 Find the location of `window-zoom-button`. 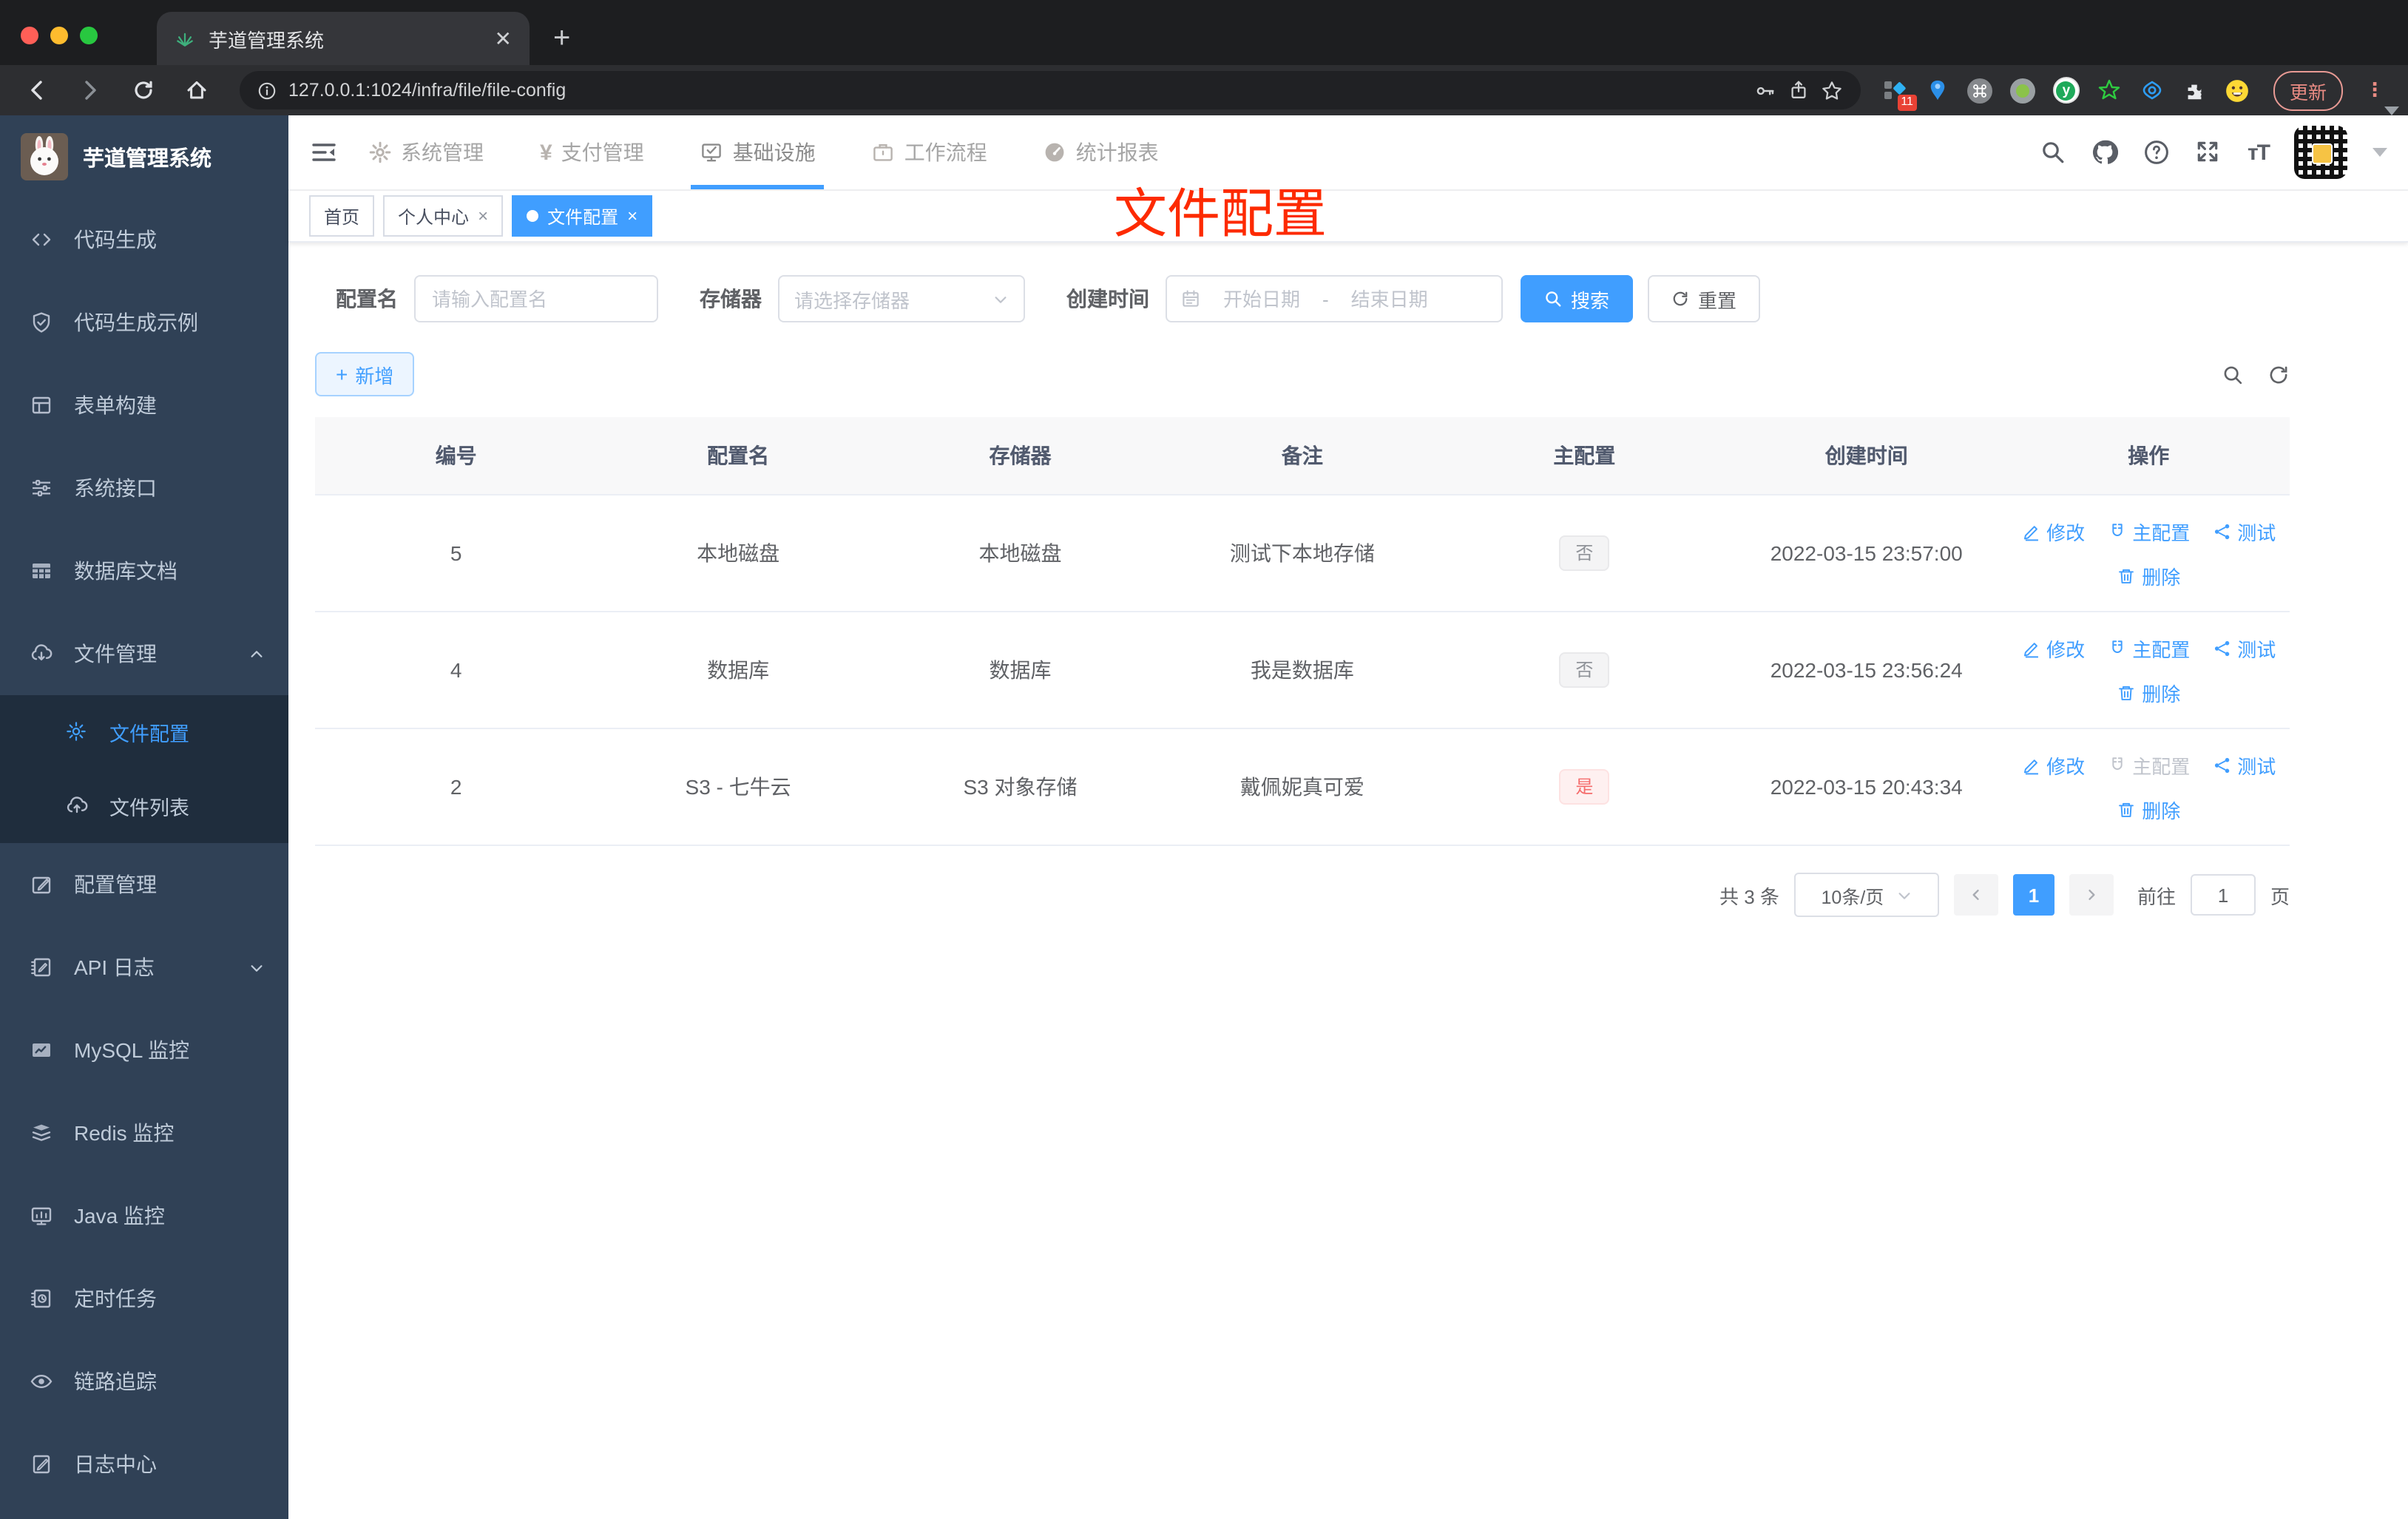

window-zoom-button is located at coordinates (89, 35).